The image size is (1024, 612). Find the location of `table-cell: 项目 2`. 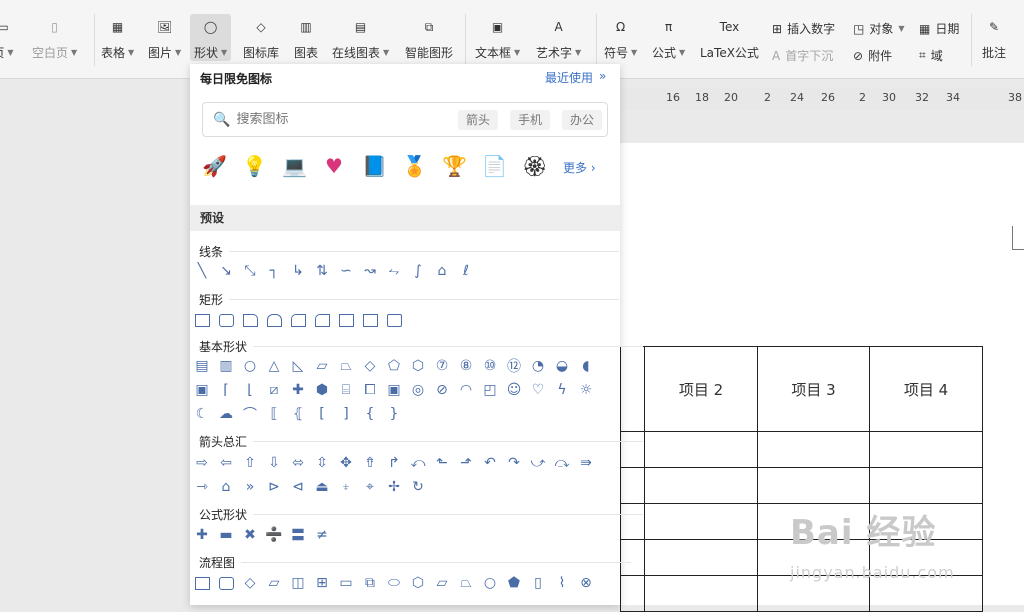

table-cell: 项目 2 is located at coordinates (701, 389).